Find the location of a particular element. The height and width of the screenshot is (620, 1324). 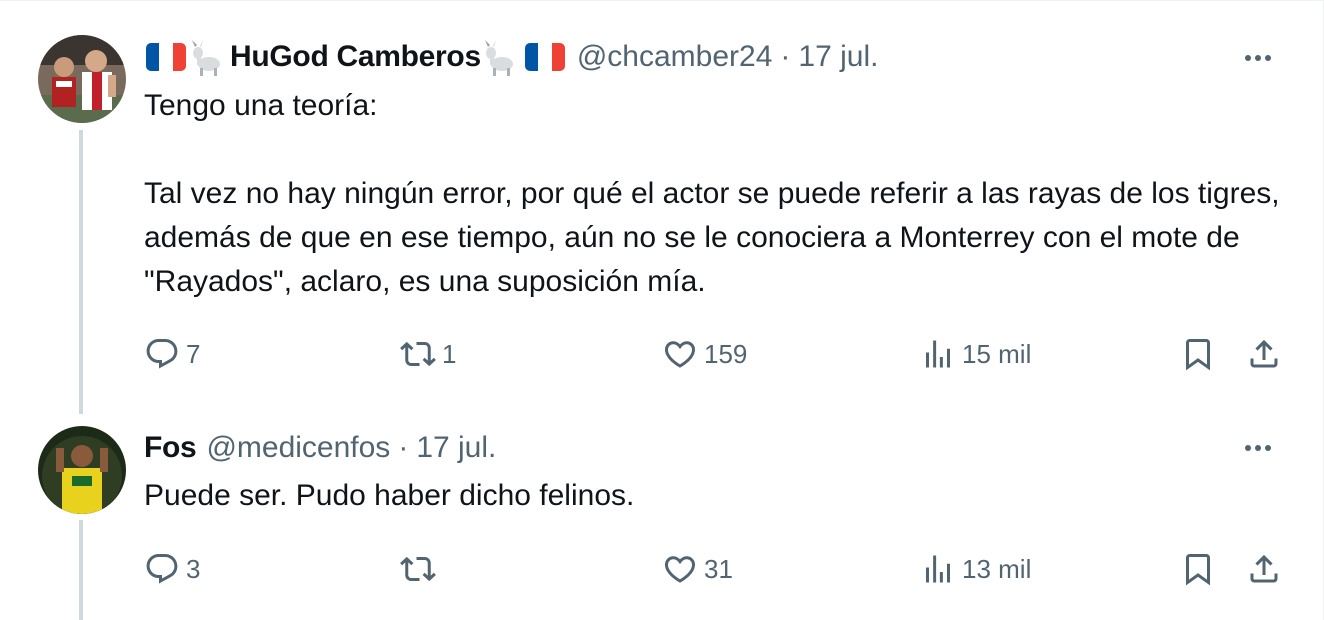

repost-button is located at coordinates (421, 569).